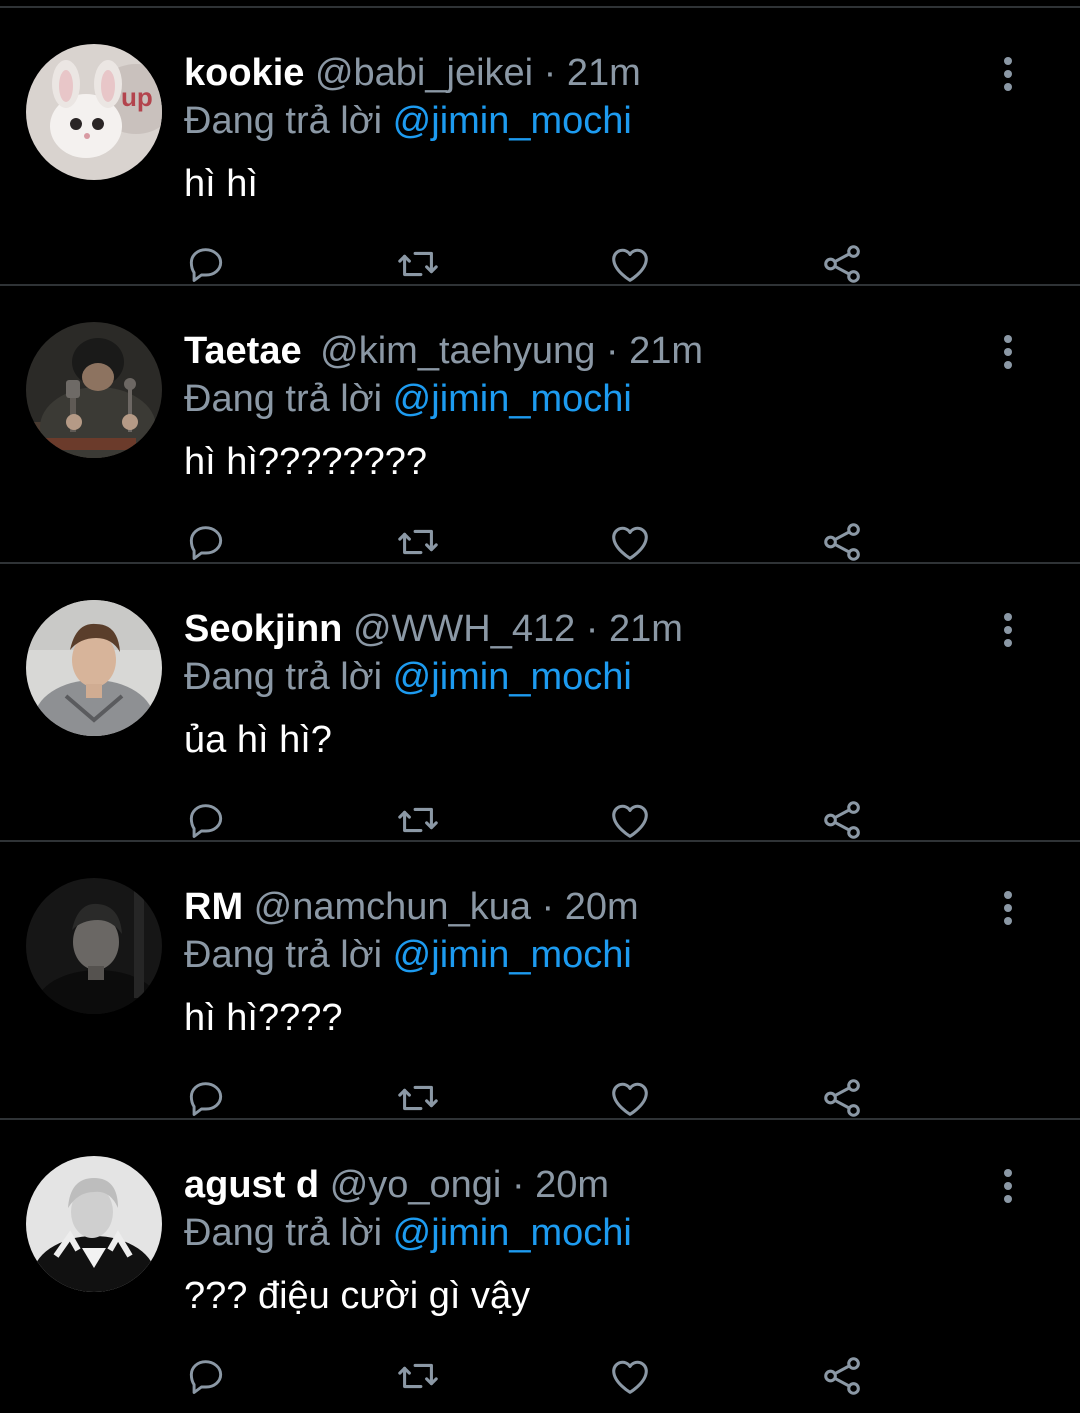  I want to click on tweet-header: Taetae @kim_taehyung · 21m, so click(443, 351).